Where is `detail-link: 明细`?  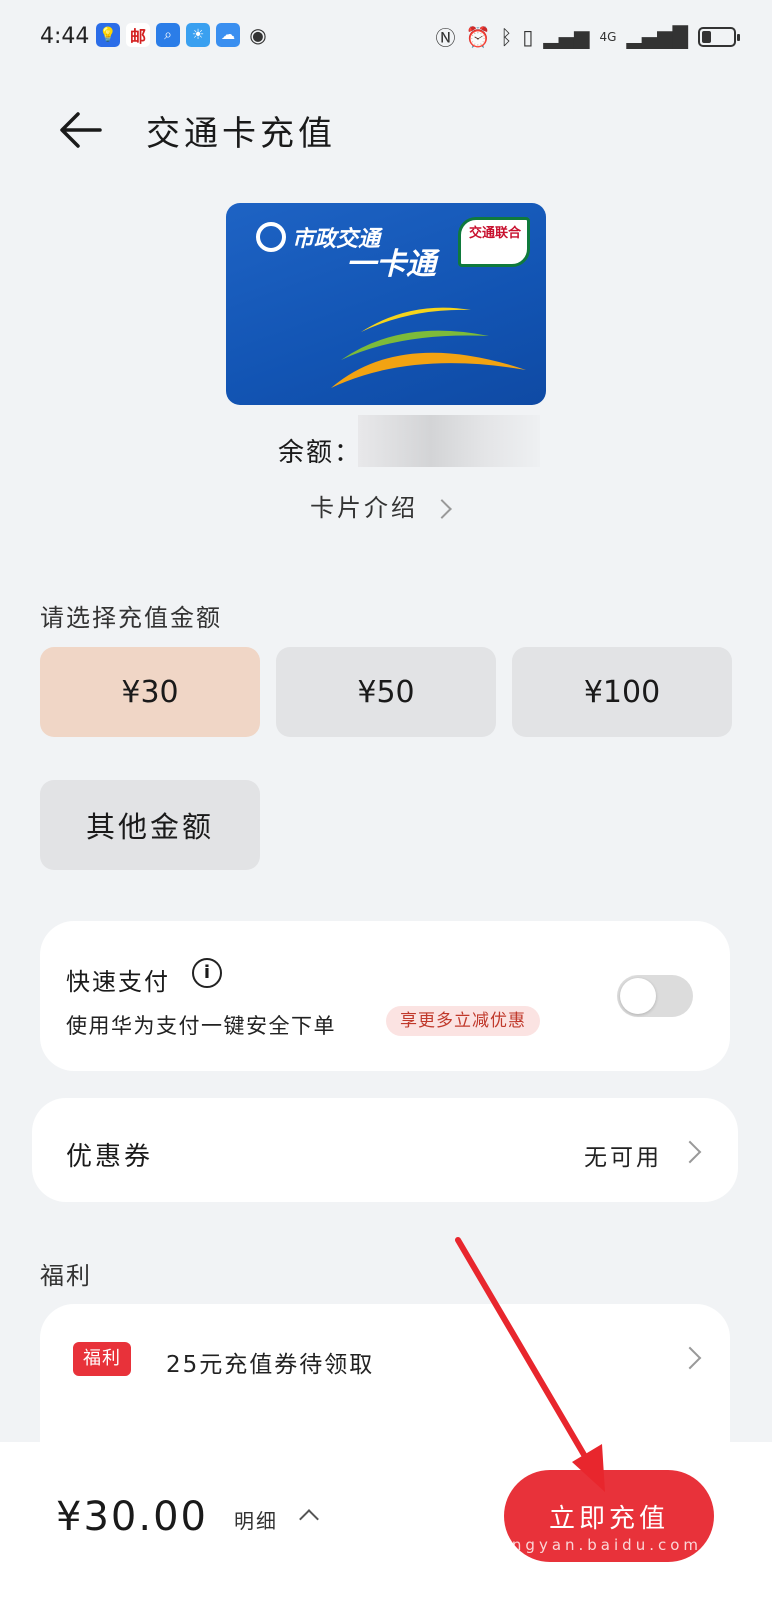 detail-link: 明细 is located at coordinates (256, 1519).